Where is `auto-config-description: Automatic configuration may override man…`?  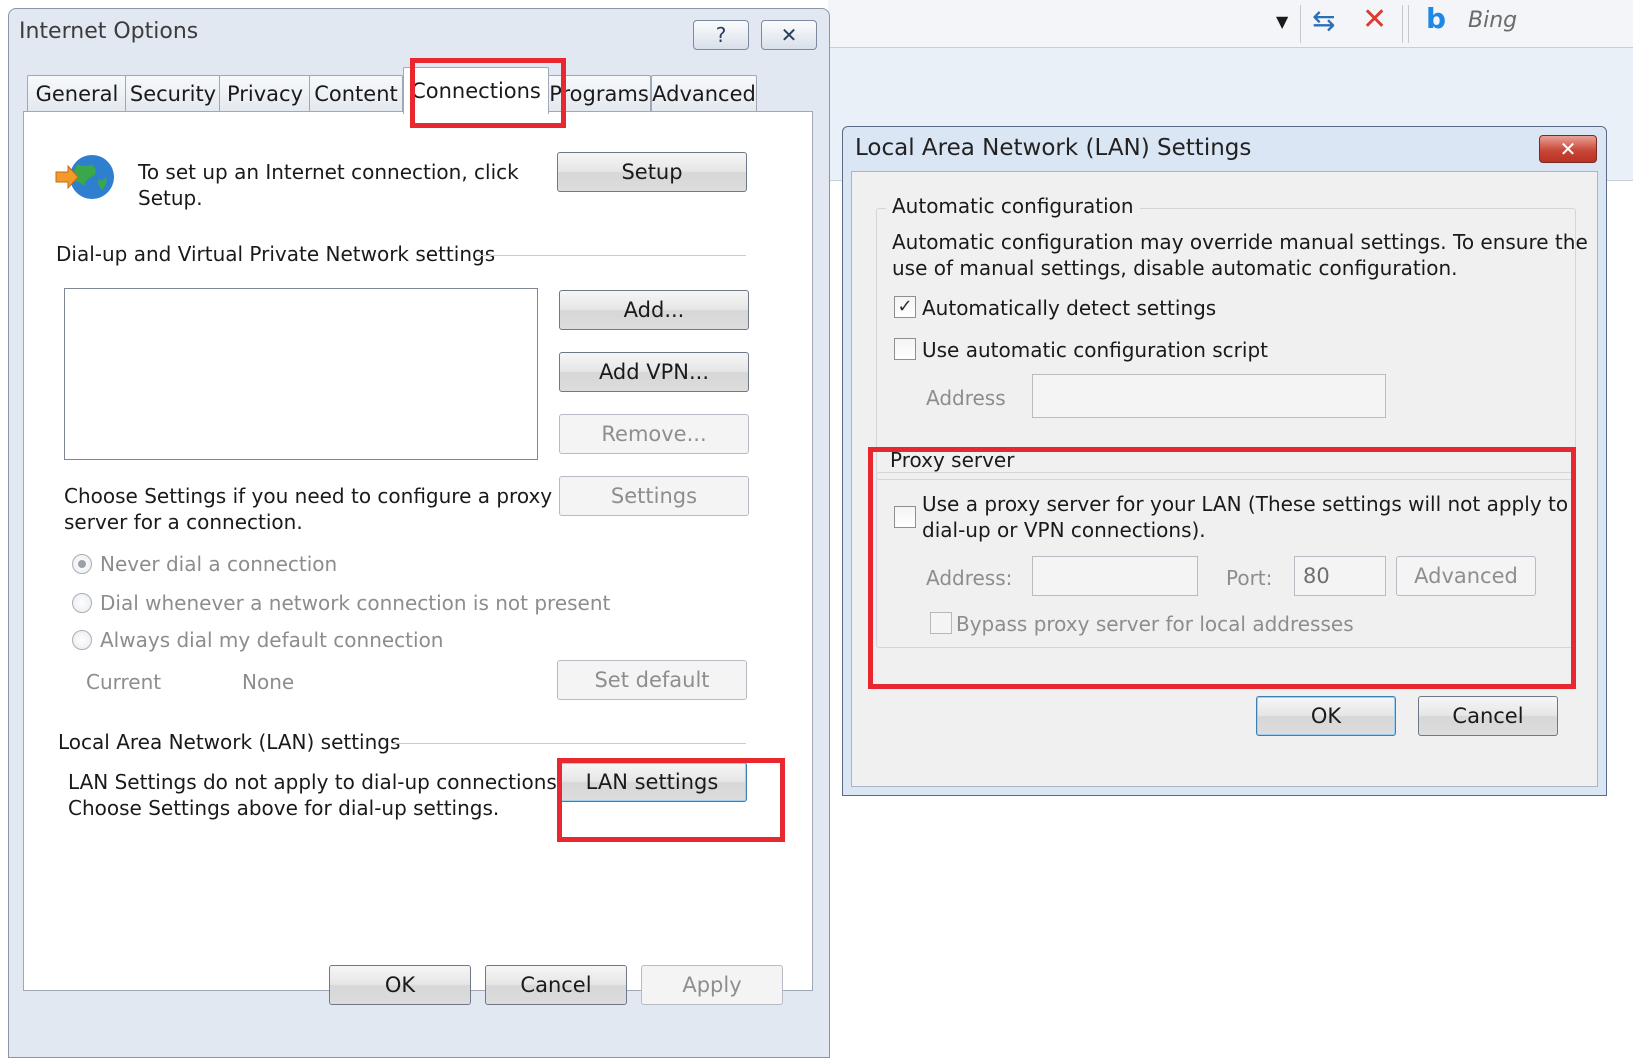
auto-config-description: Automatic configuration may override man… is located at coordinates (1240, 242).